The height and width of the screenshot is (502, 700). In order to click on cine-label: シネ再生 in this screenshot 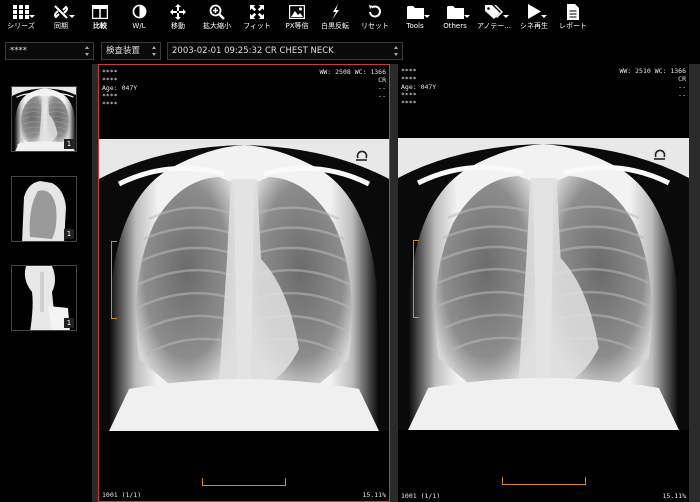, I will do `click(534, 26)`.